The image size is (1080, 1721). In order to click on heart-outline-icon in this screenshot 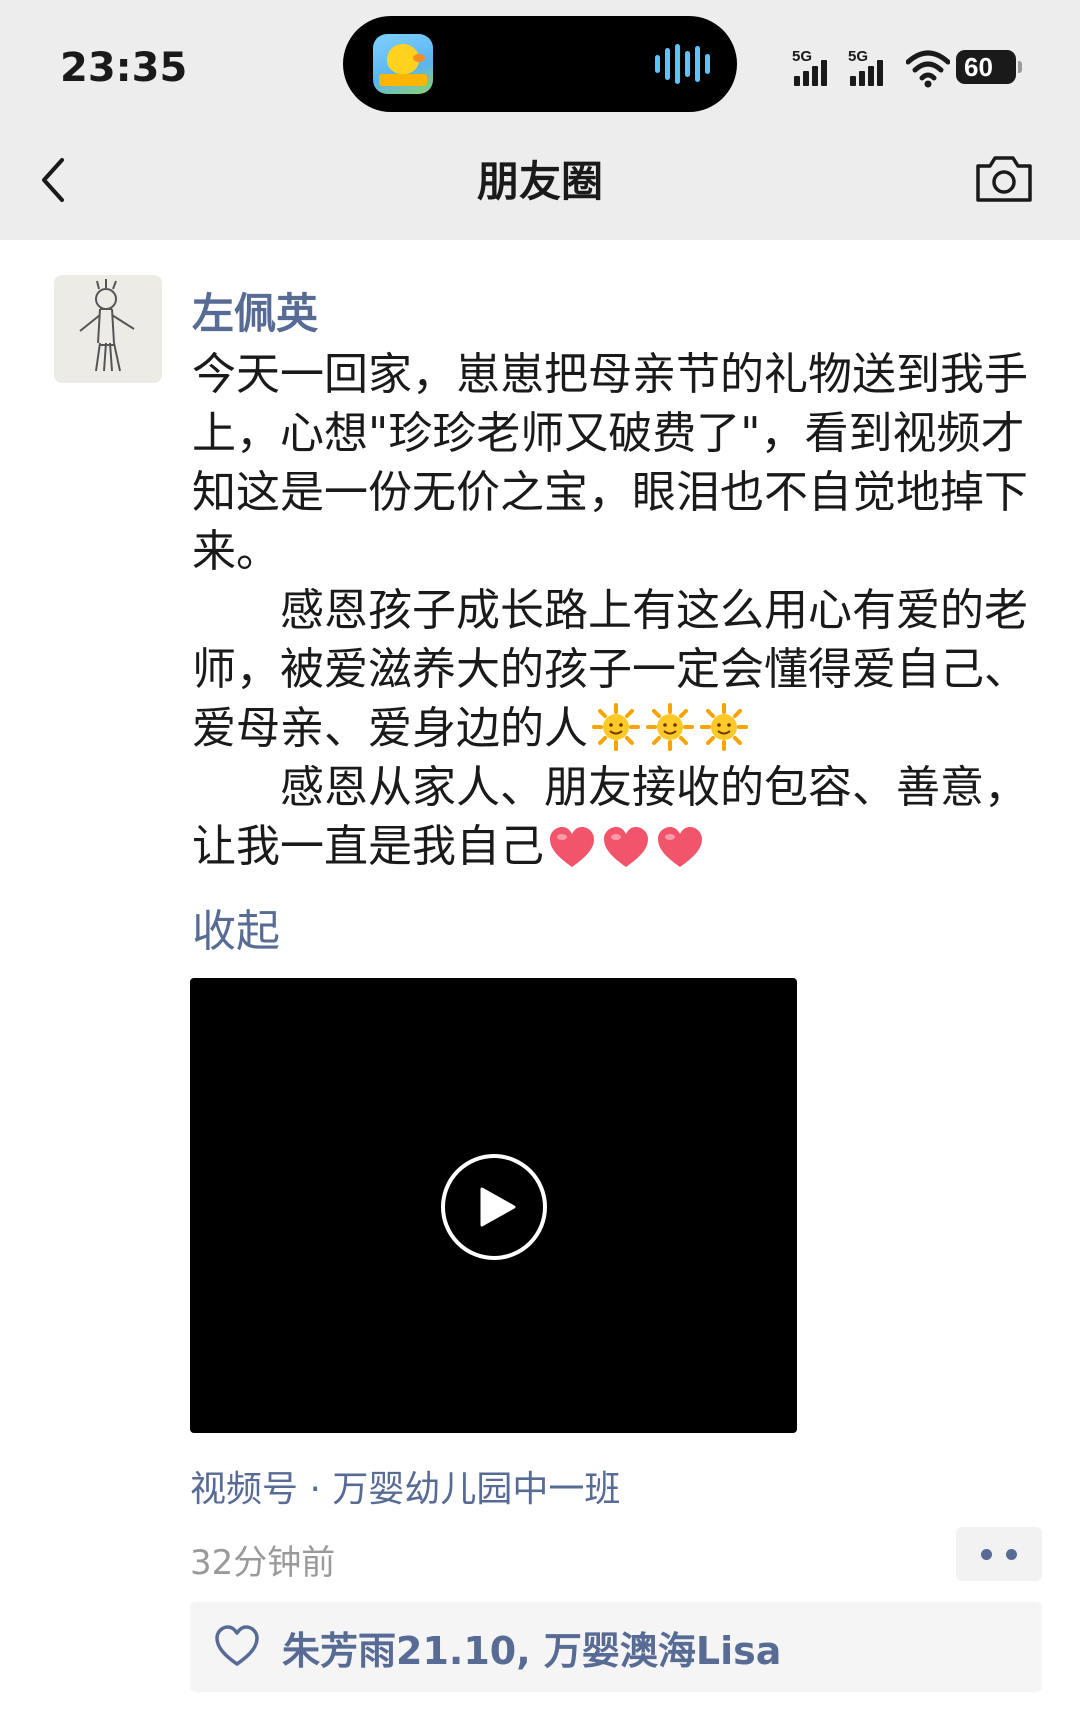, I will do `click(237, 1645)`.